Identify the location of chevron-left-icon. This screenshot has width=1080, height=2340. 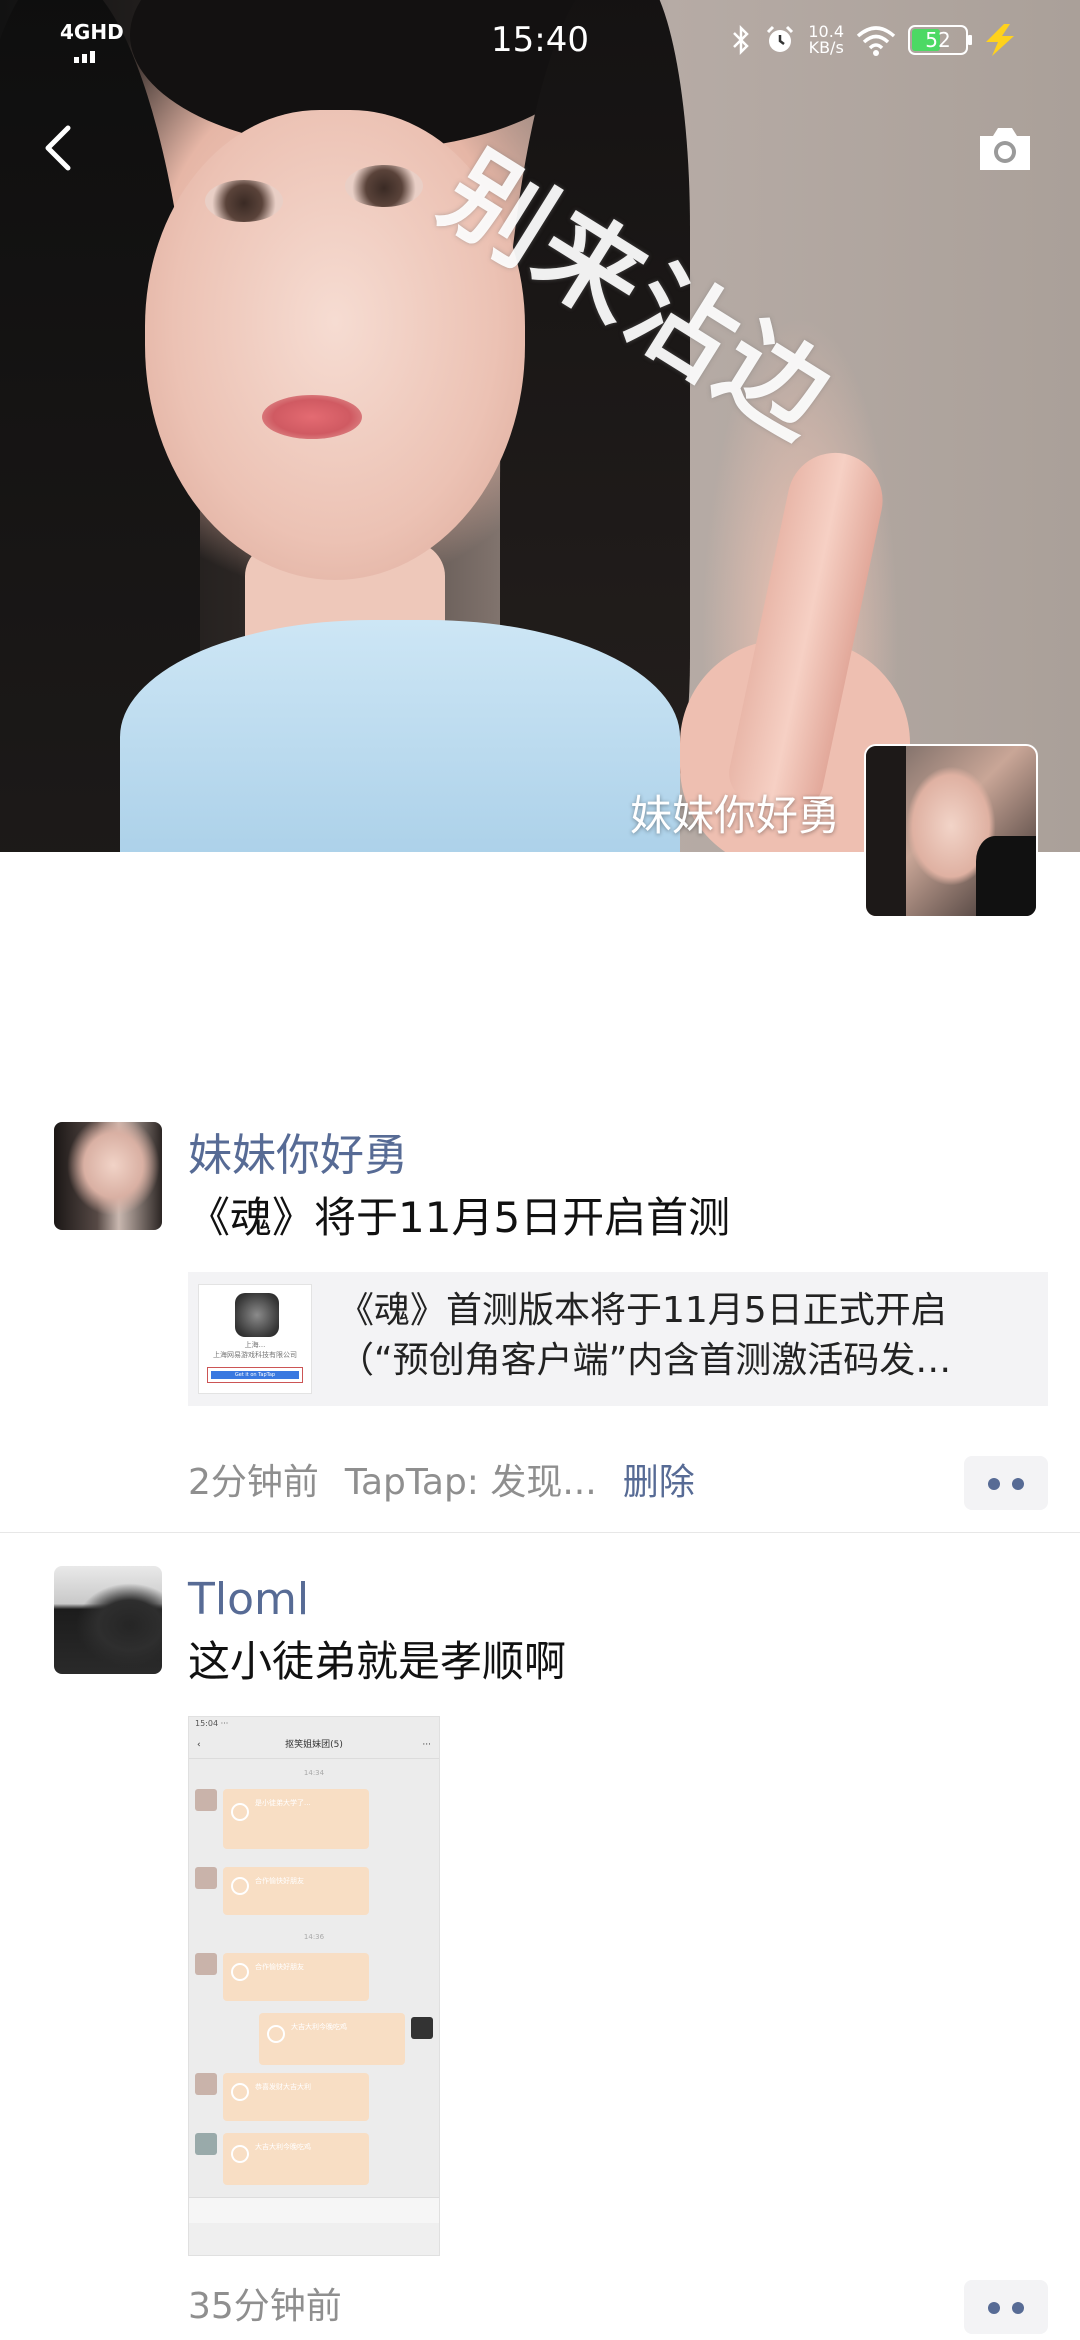
(58, 148).